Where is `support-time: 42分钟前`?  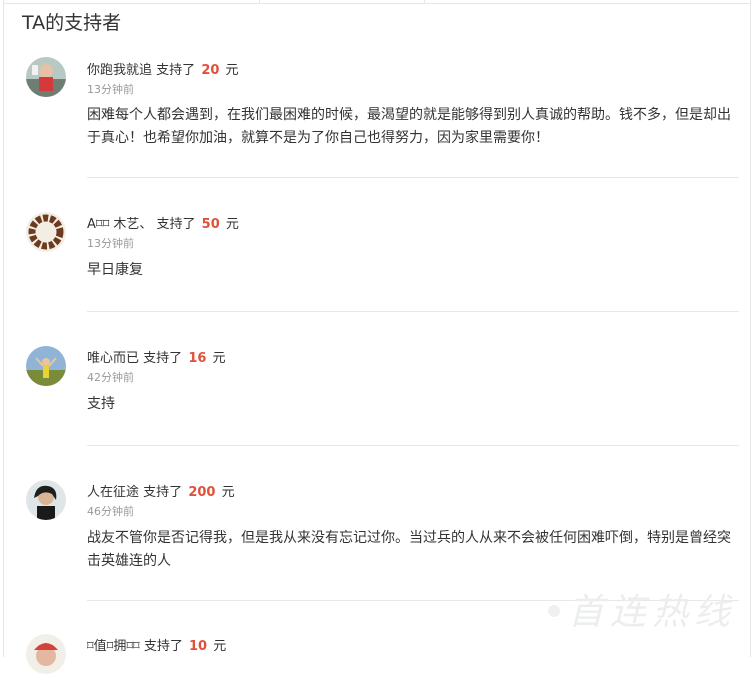 support-time: 42分钟前 is located at coordinates (110, 377).